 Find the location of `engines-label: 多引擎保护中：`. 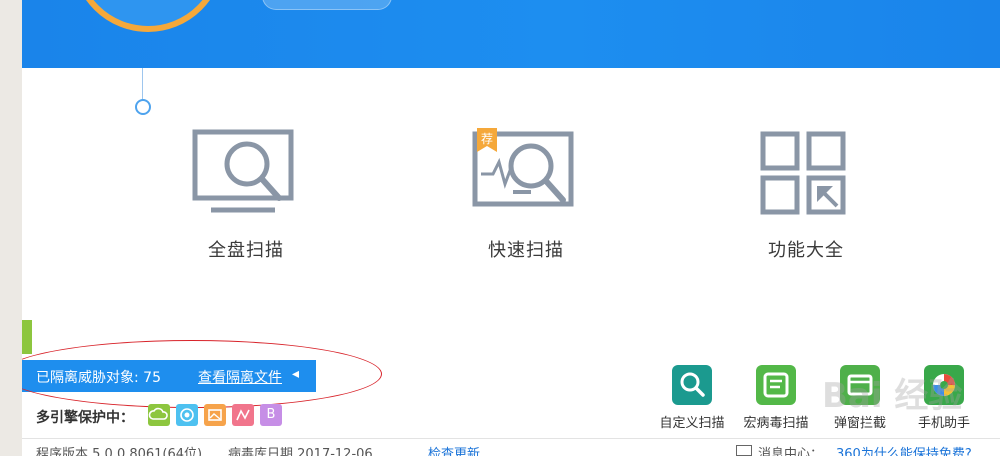

engines-label: 多引擎保护中： is located at coordinates (85, 418).